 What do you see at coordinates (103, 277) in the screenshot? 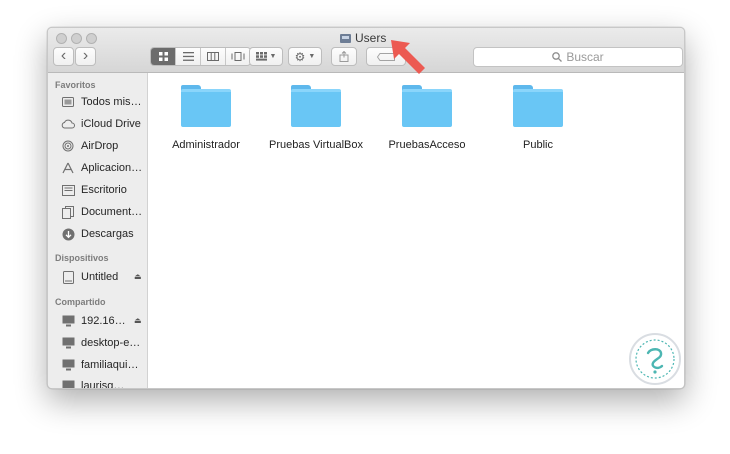
I see `sidebar-item-untitled: Untitled` at bounding box center [103, 277].